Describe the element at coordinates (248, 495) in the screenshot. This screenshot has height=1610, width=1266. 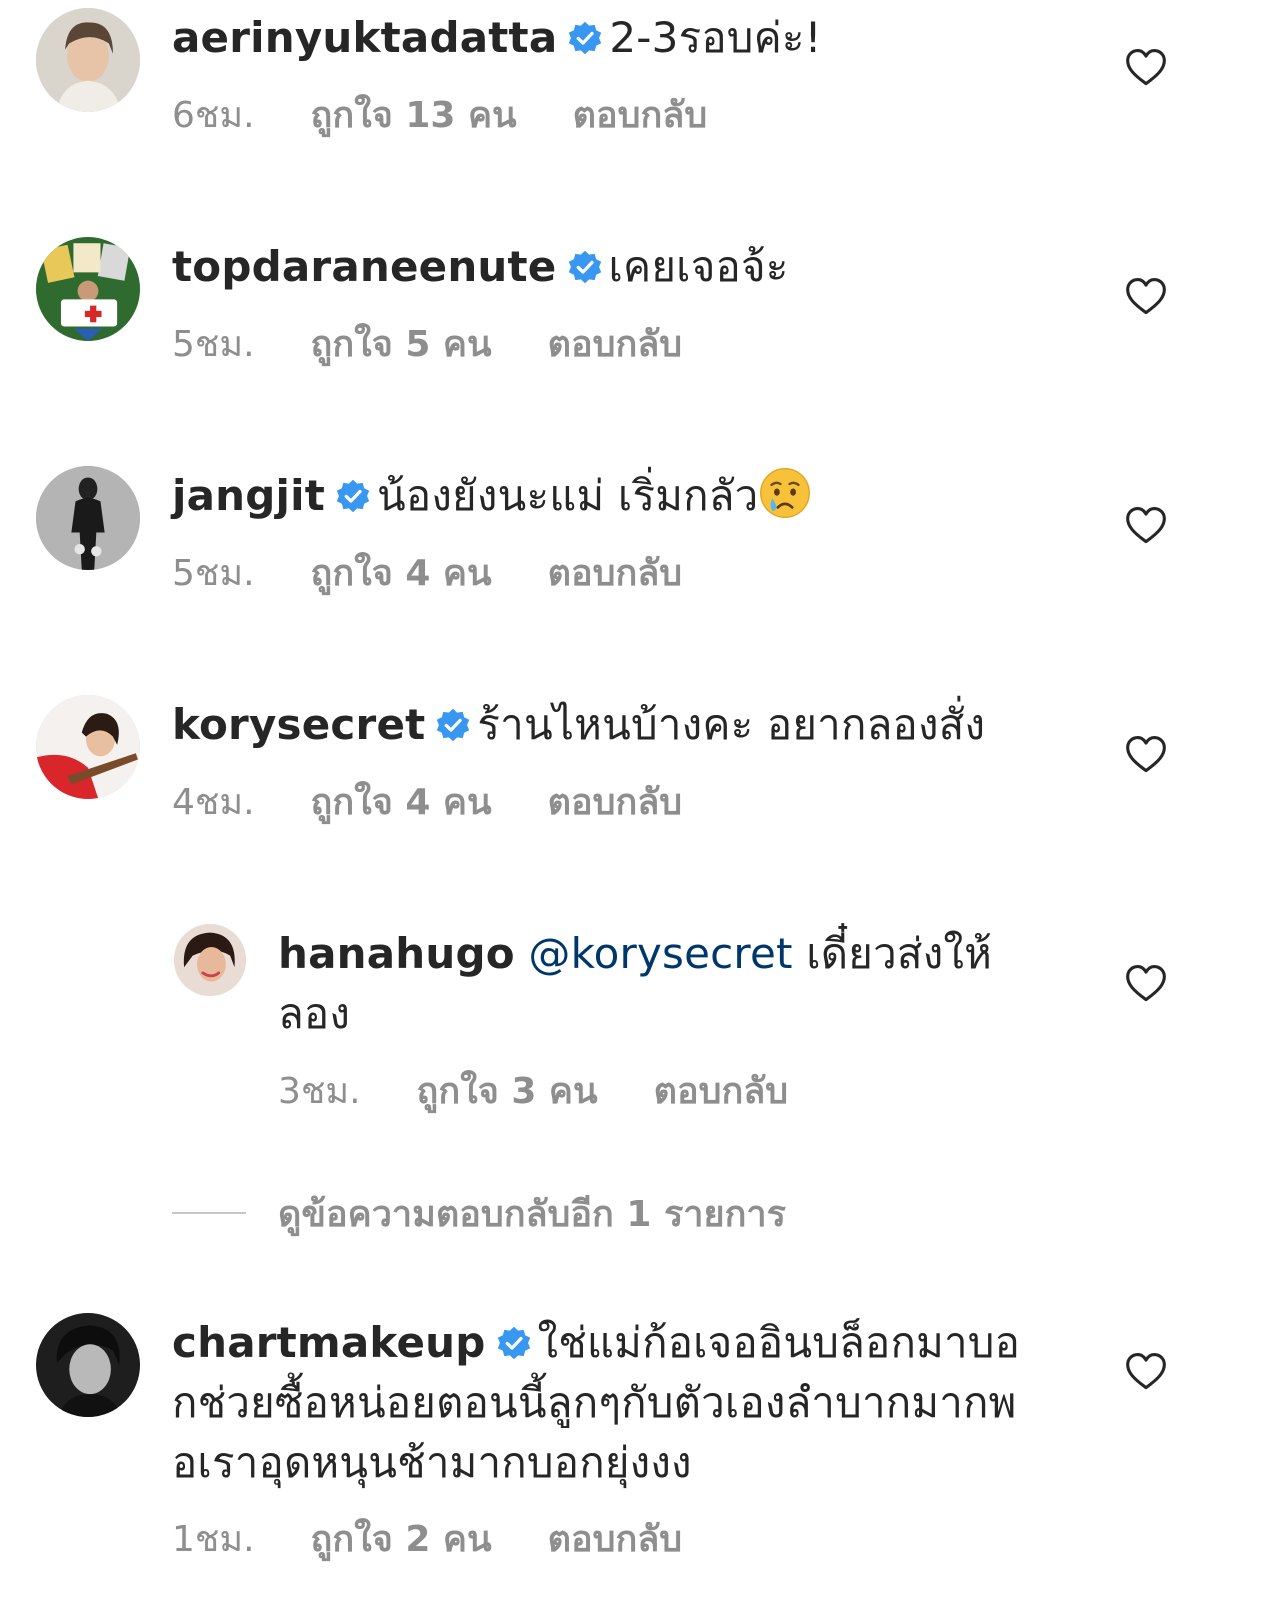
I see `comment-username: jangjit` at that location.